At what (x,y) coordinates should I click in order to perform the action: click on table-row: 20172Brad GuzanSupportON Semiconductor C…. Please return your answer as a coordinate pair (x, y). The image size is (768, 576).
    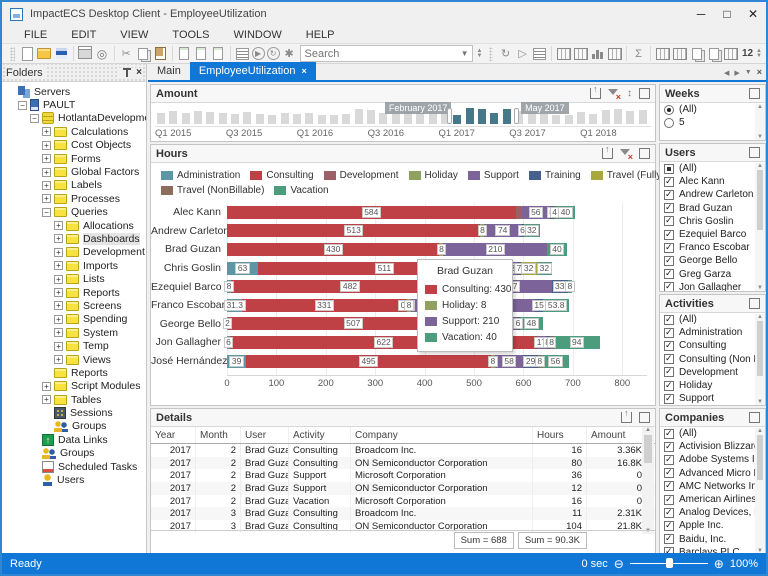
    Looking at the image, I should click on (403, 488).